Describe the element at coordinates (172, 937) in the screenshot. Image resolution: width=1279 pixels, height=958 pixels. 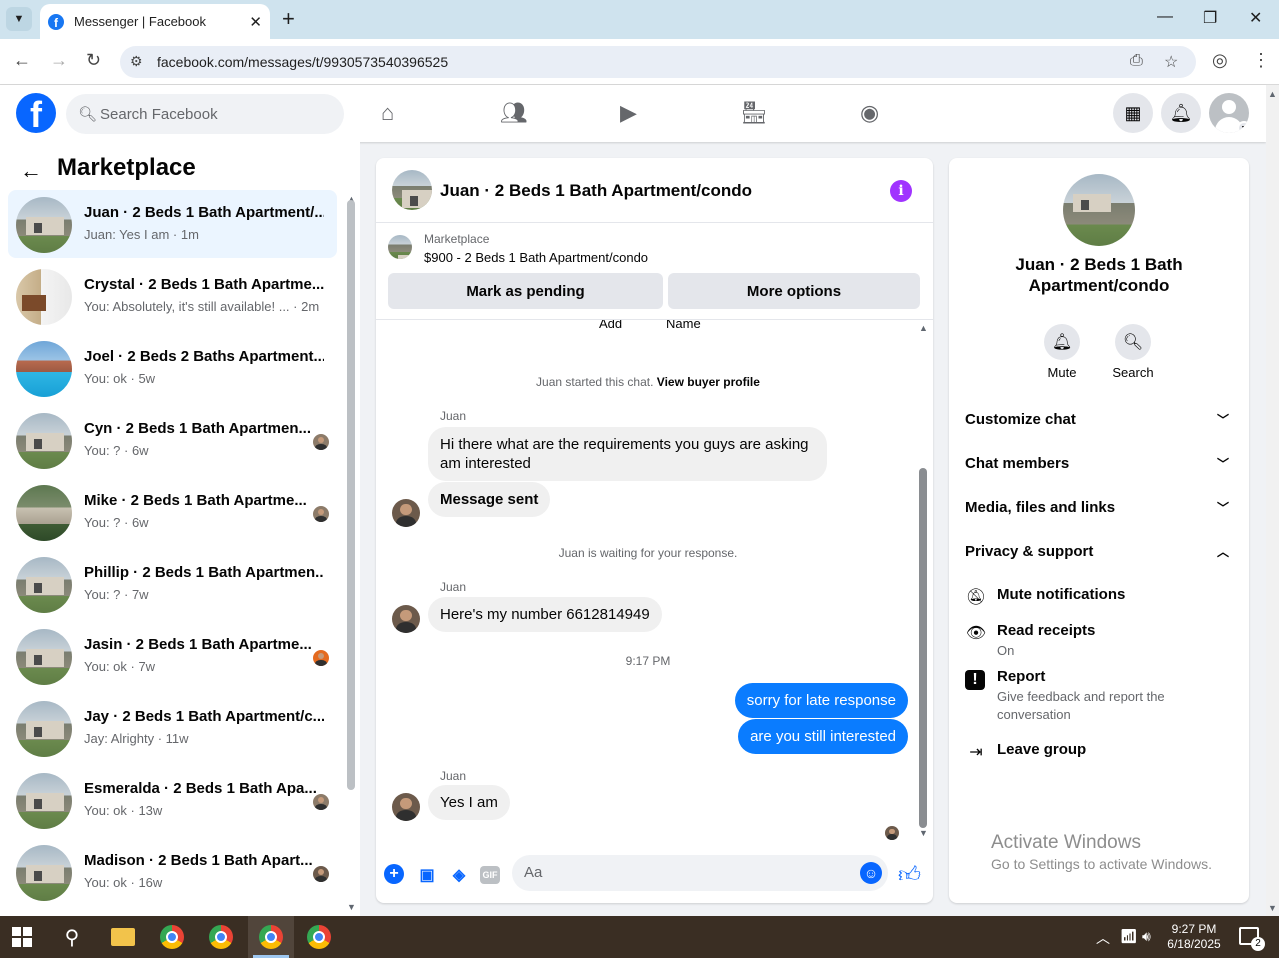
I see `chrome-icon` at that location.